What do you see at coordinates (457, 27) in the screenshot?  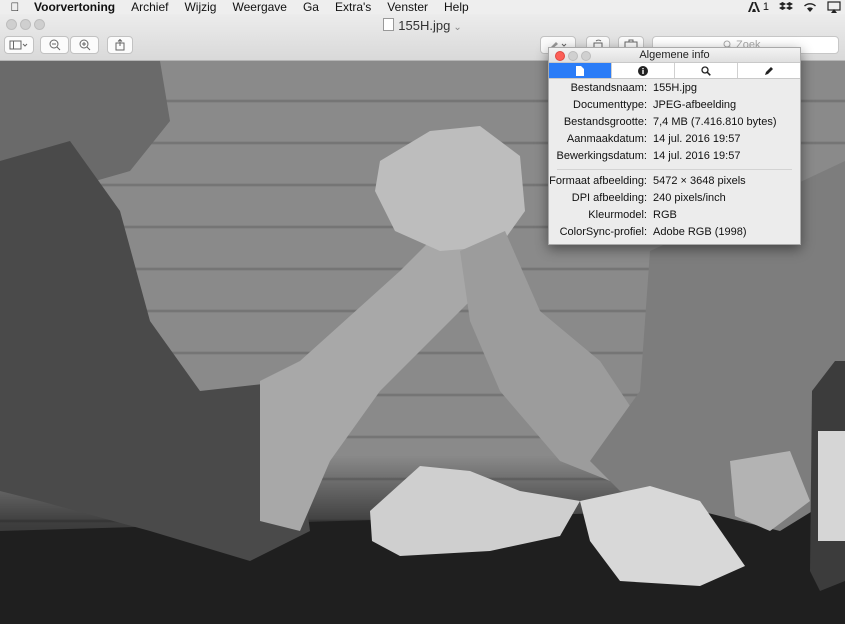 I see `chevron-down-icon: ⌄` at bounding box center [457, 27].